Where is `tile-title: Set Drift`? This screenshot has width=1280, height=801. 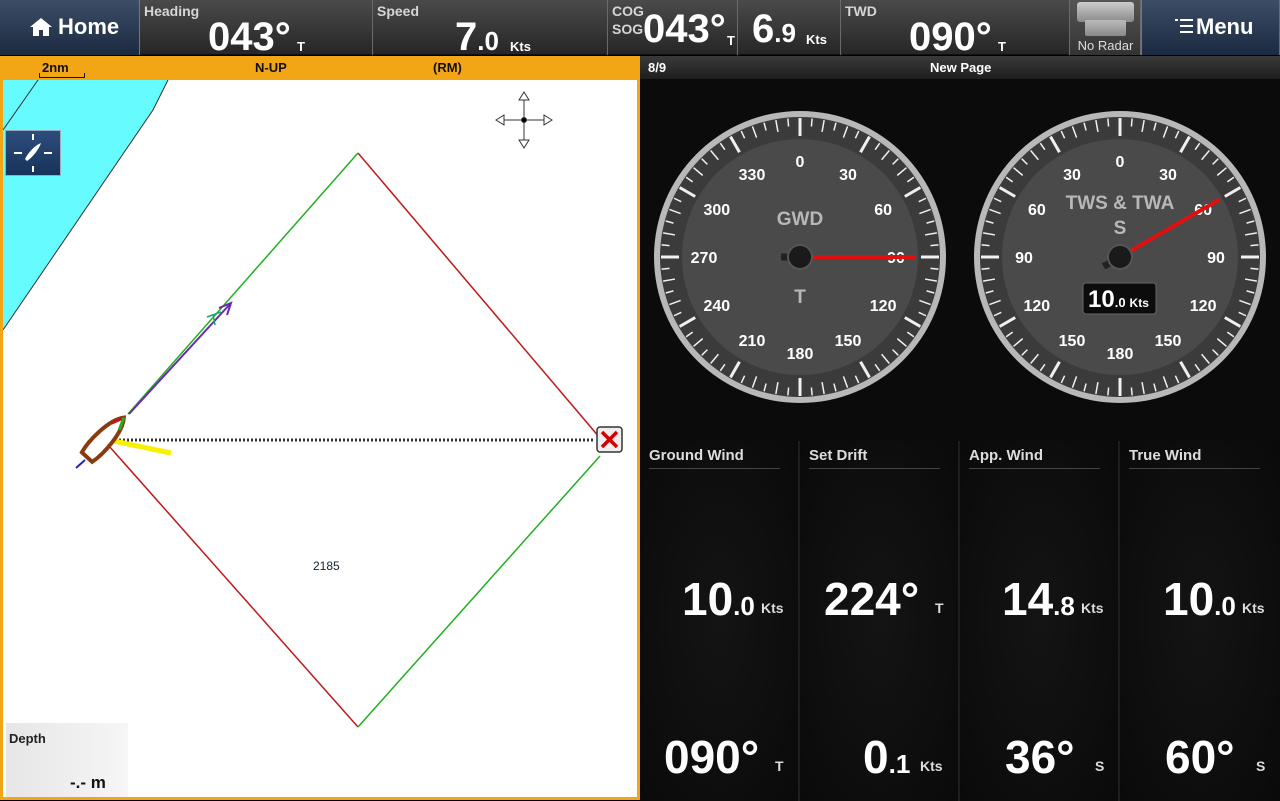 tile-title: Set Drift is located at coordinates (838, 455).